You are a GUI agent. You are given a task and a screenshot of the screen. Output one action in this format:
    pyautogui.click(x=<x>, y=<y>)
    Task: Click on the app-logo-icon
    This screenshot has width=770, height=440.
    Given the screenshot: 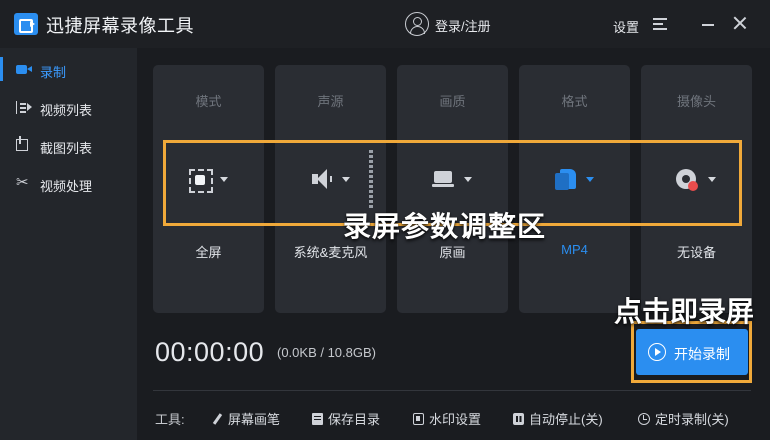 What is the action you would take?
    pyautogui.click(x=26, y=24)
    